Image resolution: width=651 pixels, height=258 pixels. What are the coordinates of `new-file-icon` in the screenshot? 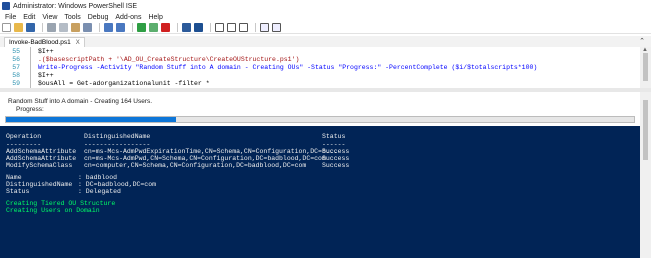 It's located at (6, 27).